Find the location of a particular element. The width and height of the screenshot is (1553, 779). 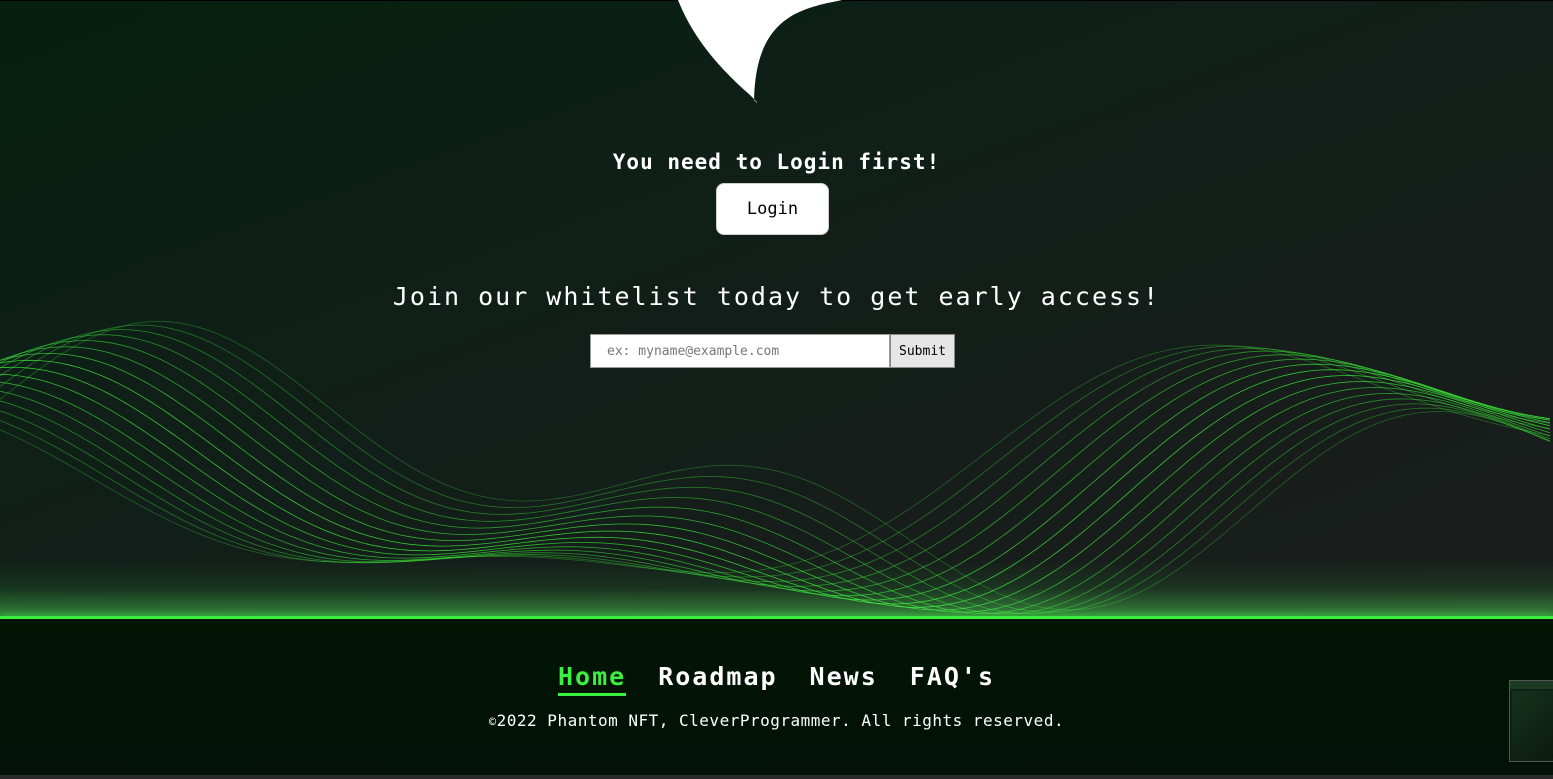

preview-thumbnail-image is located at coordinates (1532, 725).